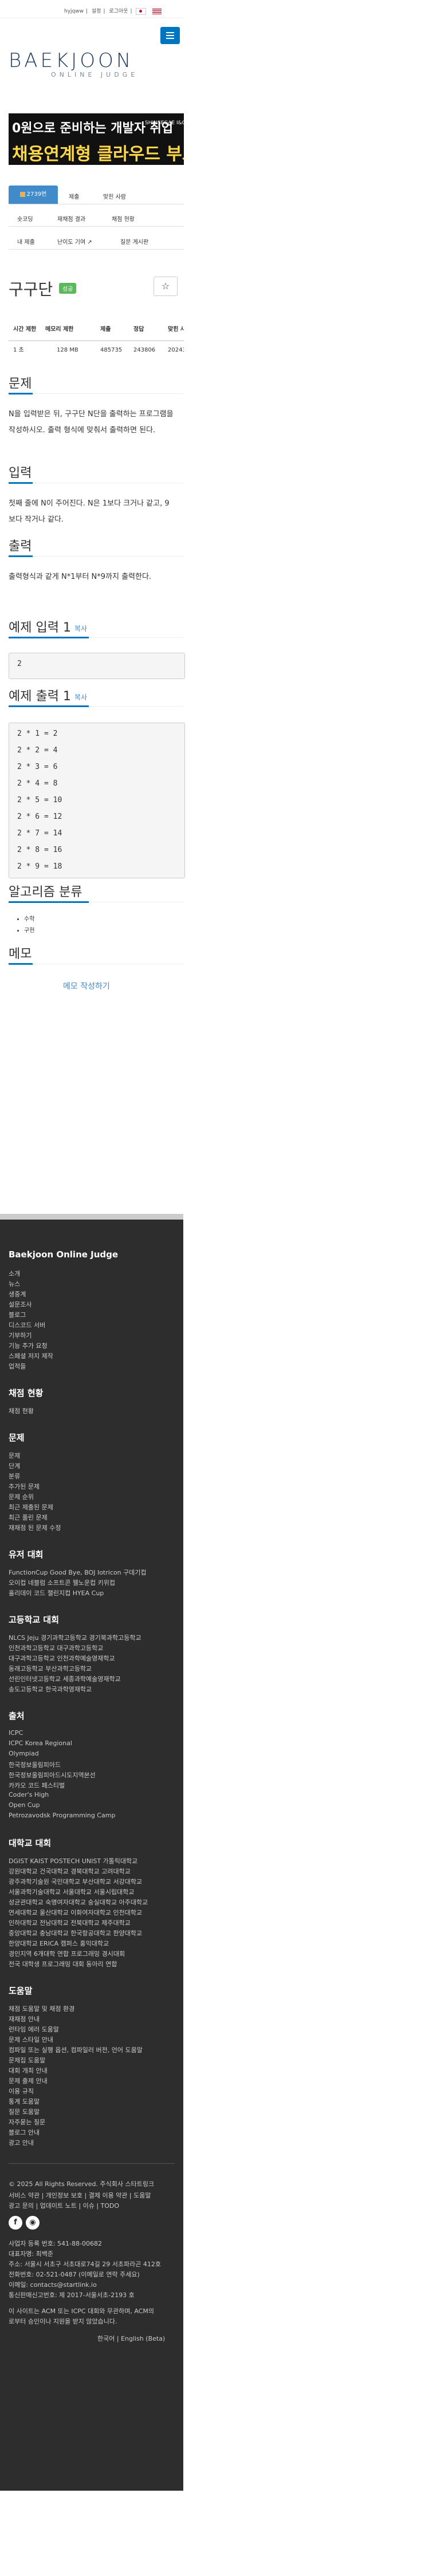 The image size is (421, 2576). What do you see at coordinates (24, 1753) in the screenshot?
I see `footer-source-link: Olympiad` at bounding box center [24, 1753].